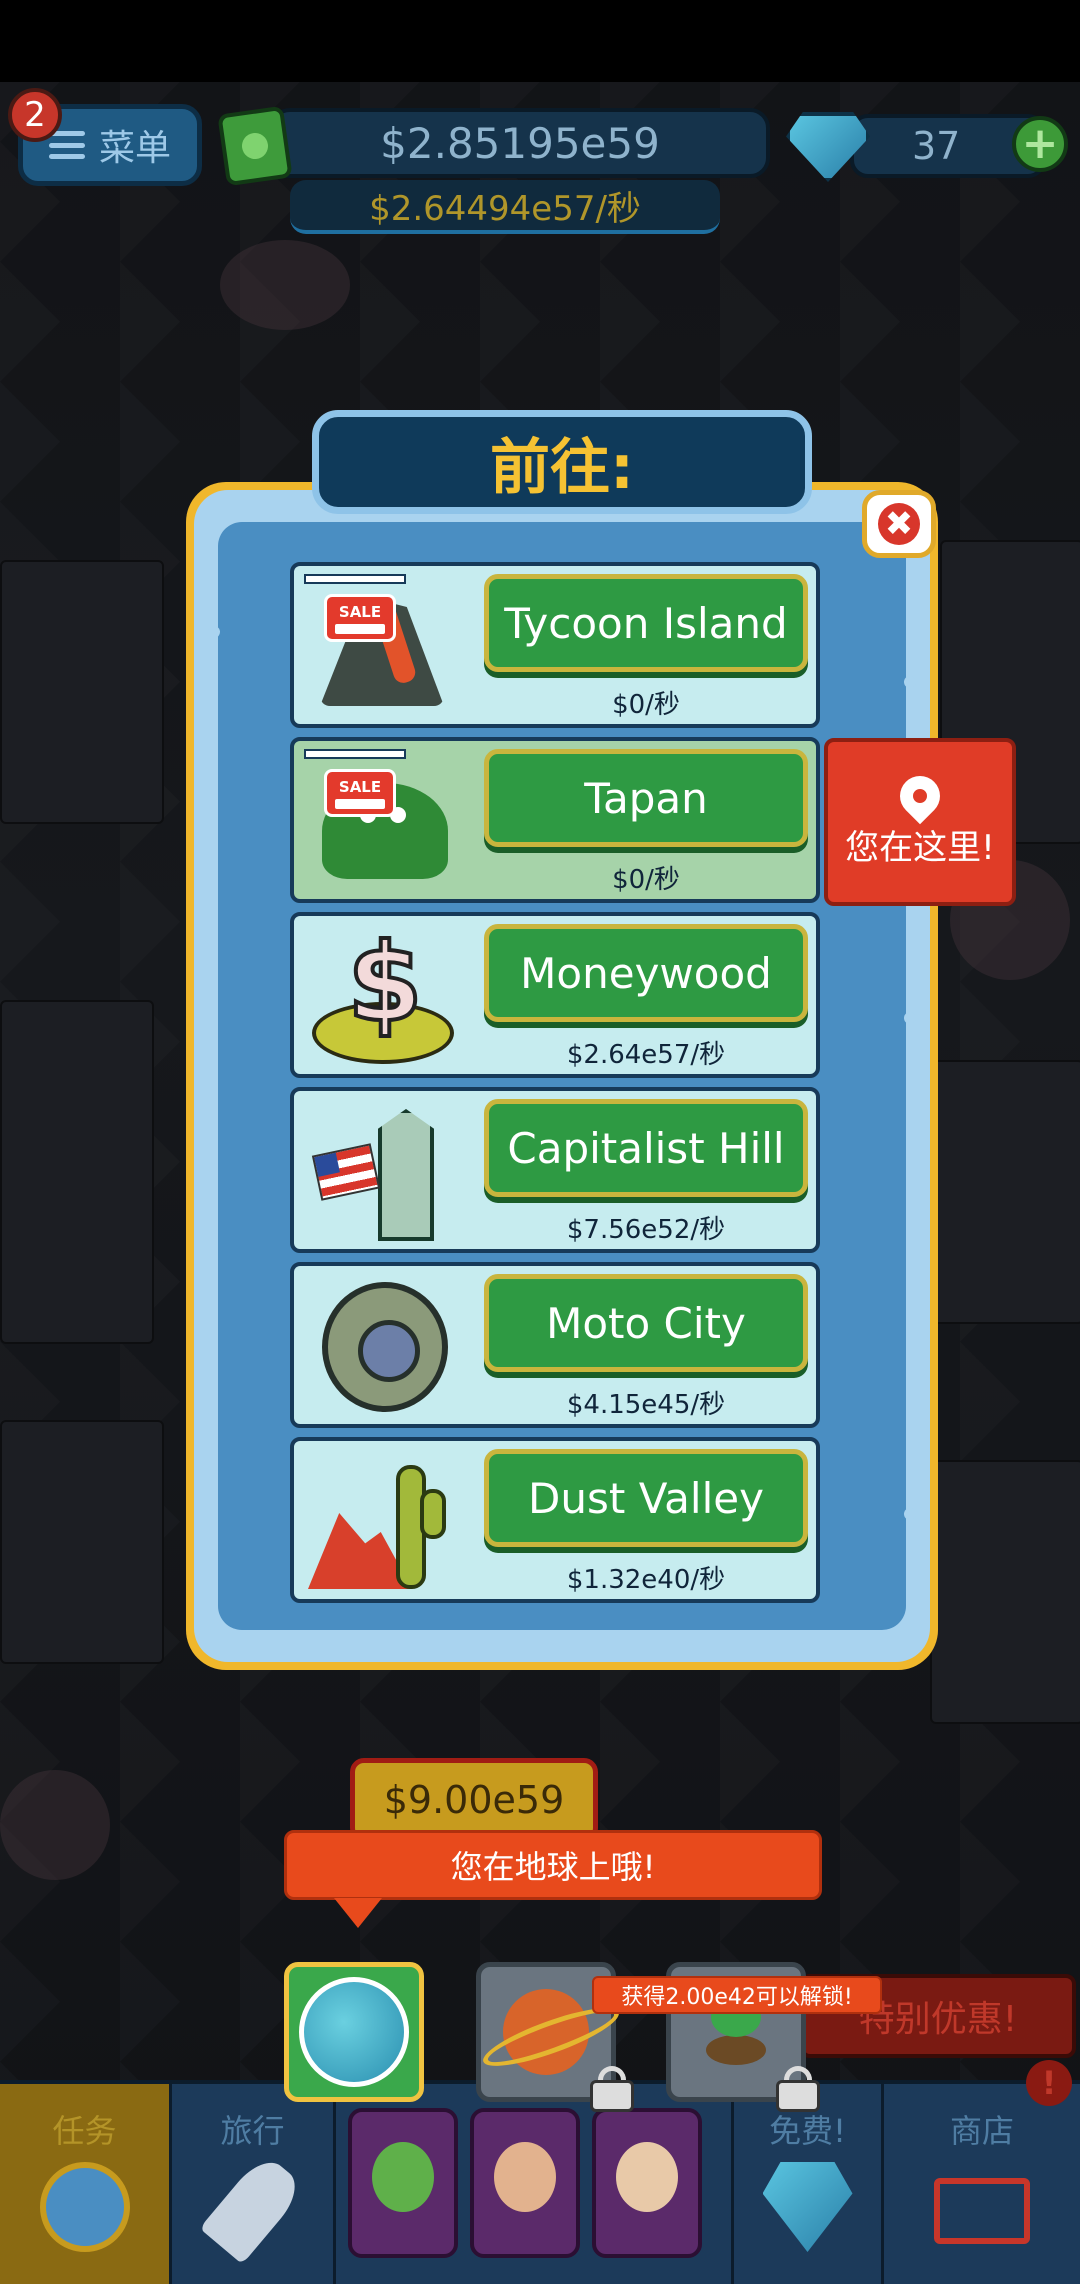  I want to click on money-rate-display: $2.64494e57/秒, so click(505, 207).